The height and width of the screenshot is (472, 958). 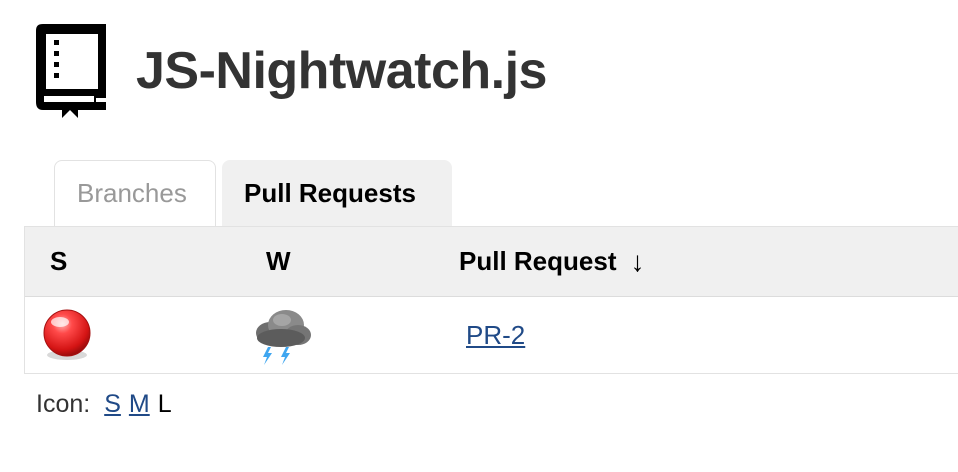 I want to click on column-header-pull-request-label: Pull Request, so click(x=538, y=261).